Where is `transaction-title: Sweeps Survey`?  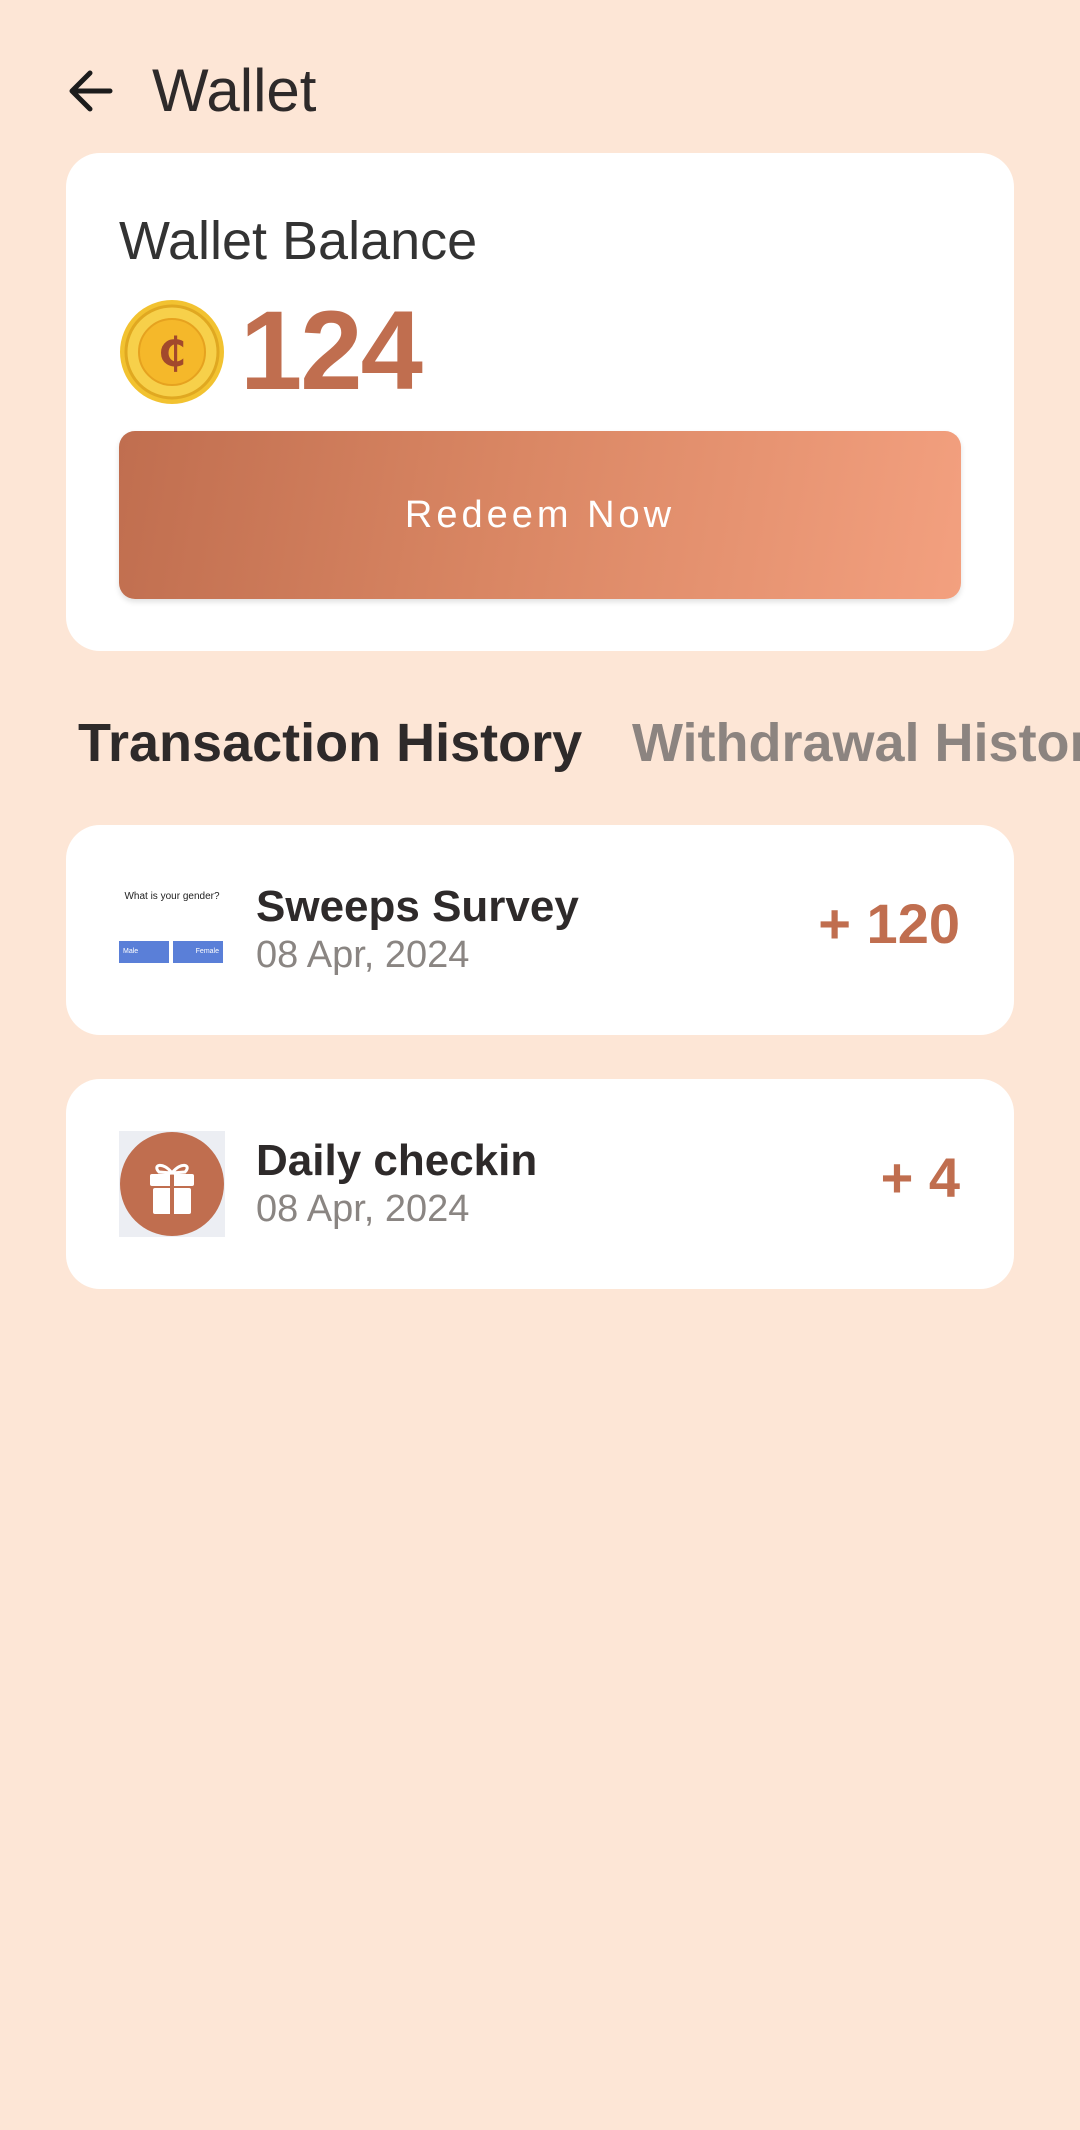
transaction-title: Sweeps Survey is located at coordinates (417, 906).